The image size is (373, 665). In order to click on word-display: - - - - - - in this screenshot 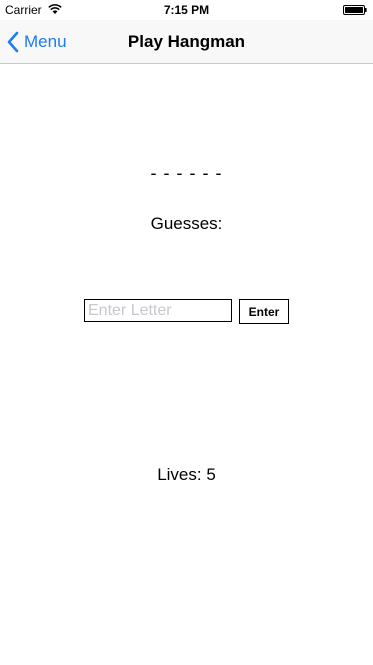, I will do `click(186, 173)`.